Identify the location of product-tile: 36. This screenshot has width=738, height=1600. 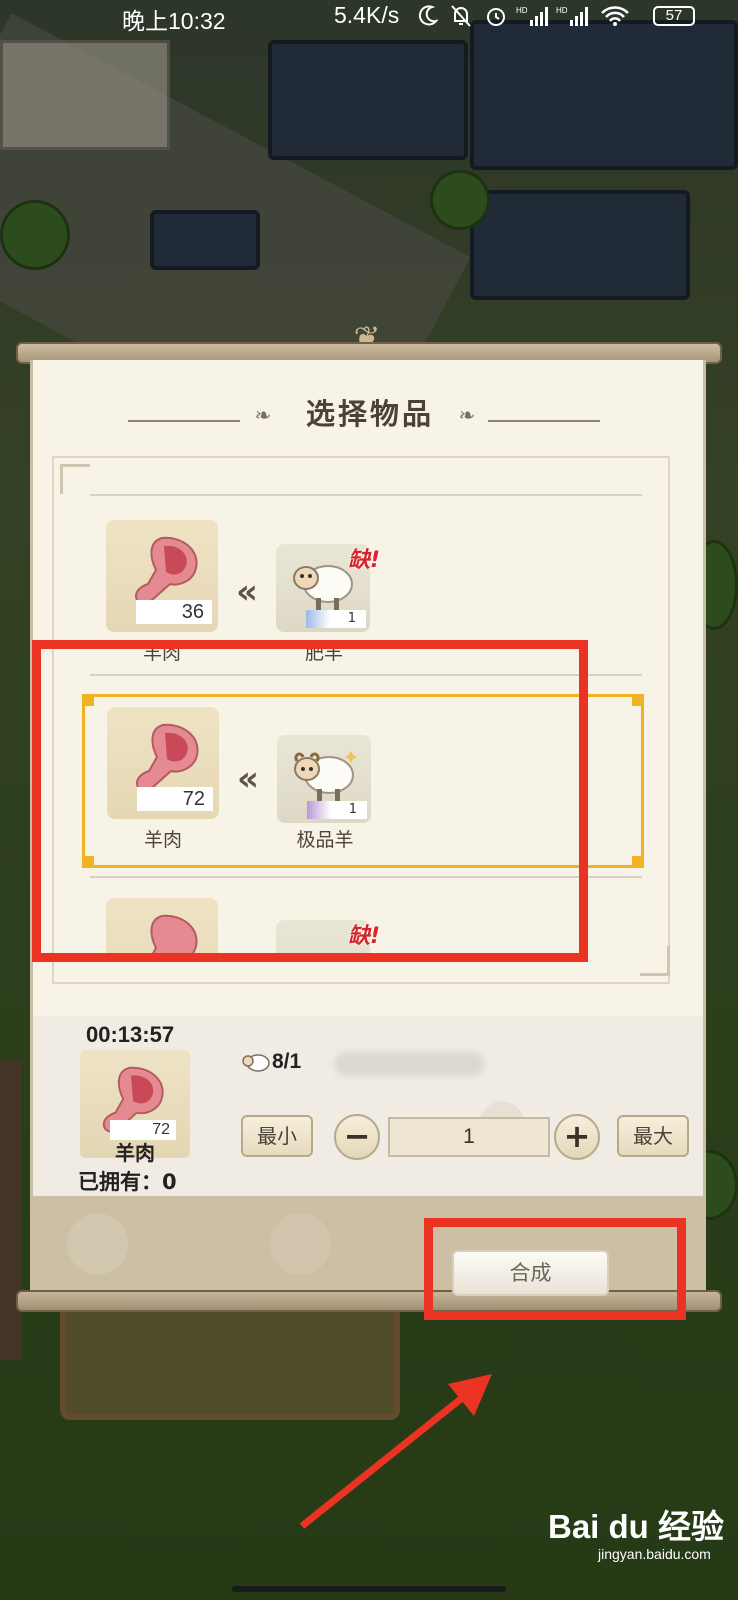
(162, 576).